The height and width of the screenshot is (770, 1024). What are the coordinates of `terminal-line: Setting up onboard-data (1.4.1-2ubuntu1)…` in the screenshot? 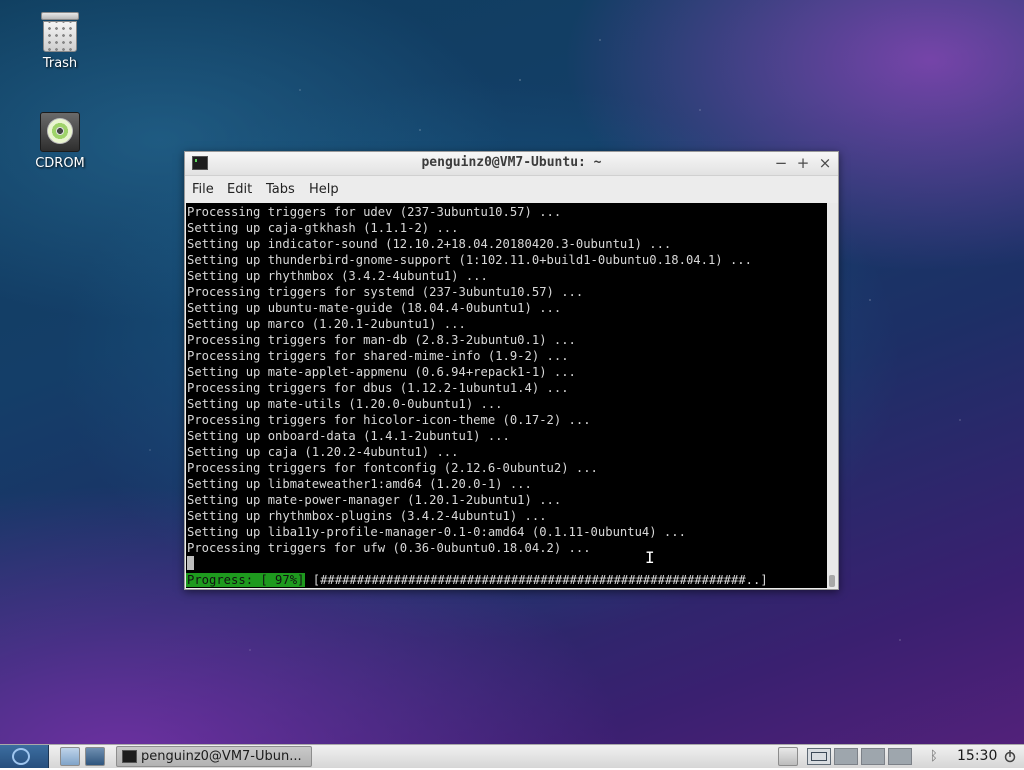 It's located at (348, 436).